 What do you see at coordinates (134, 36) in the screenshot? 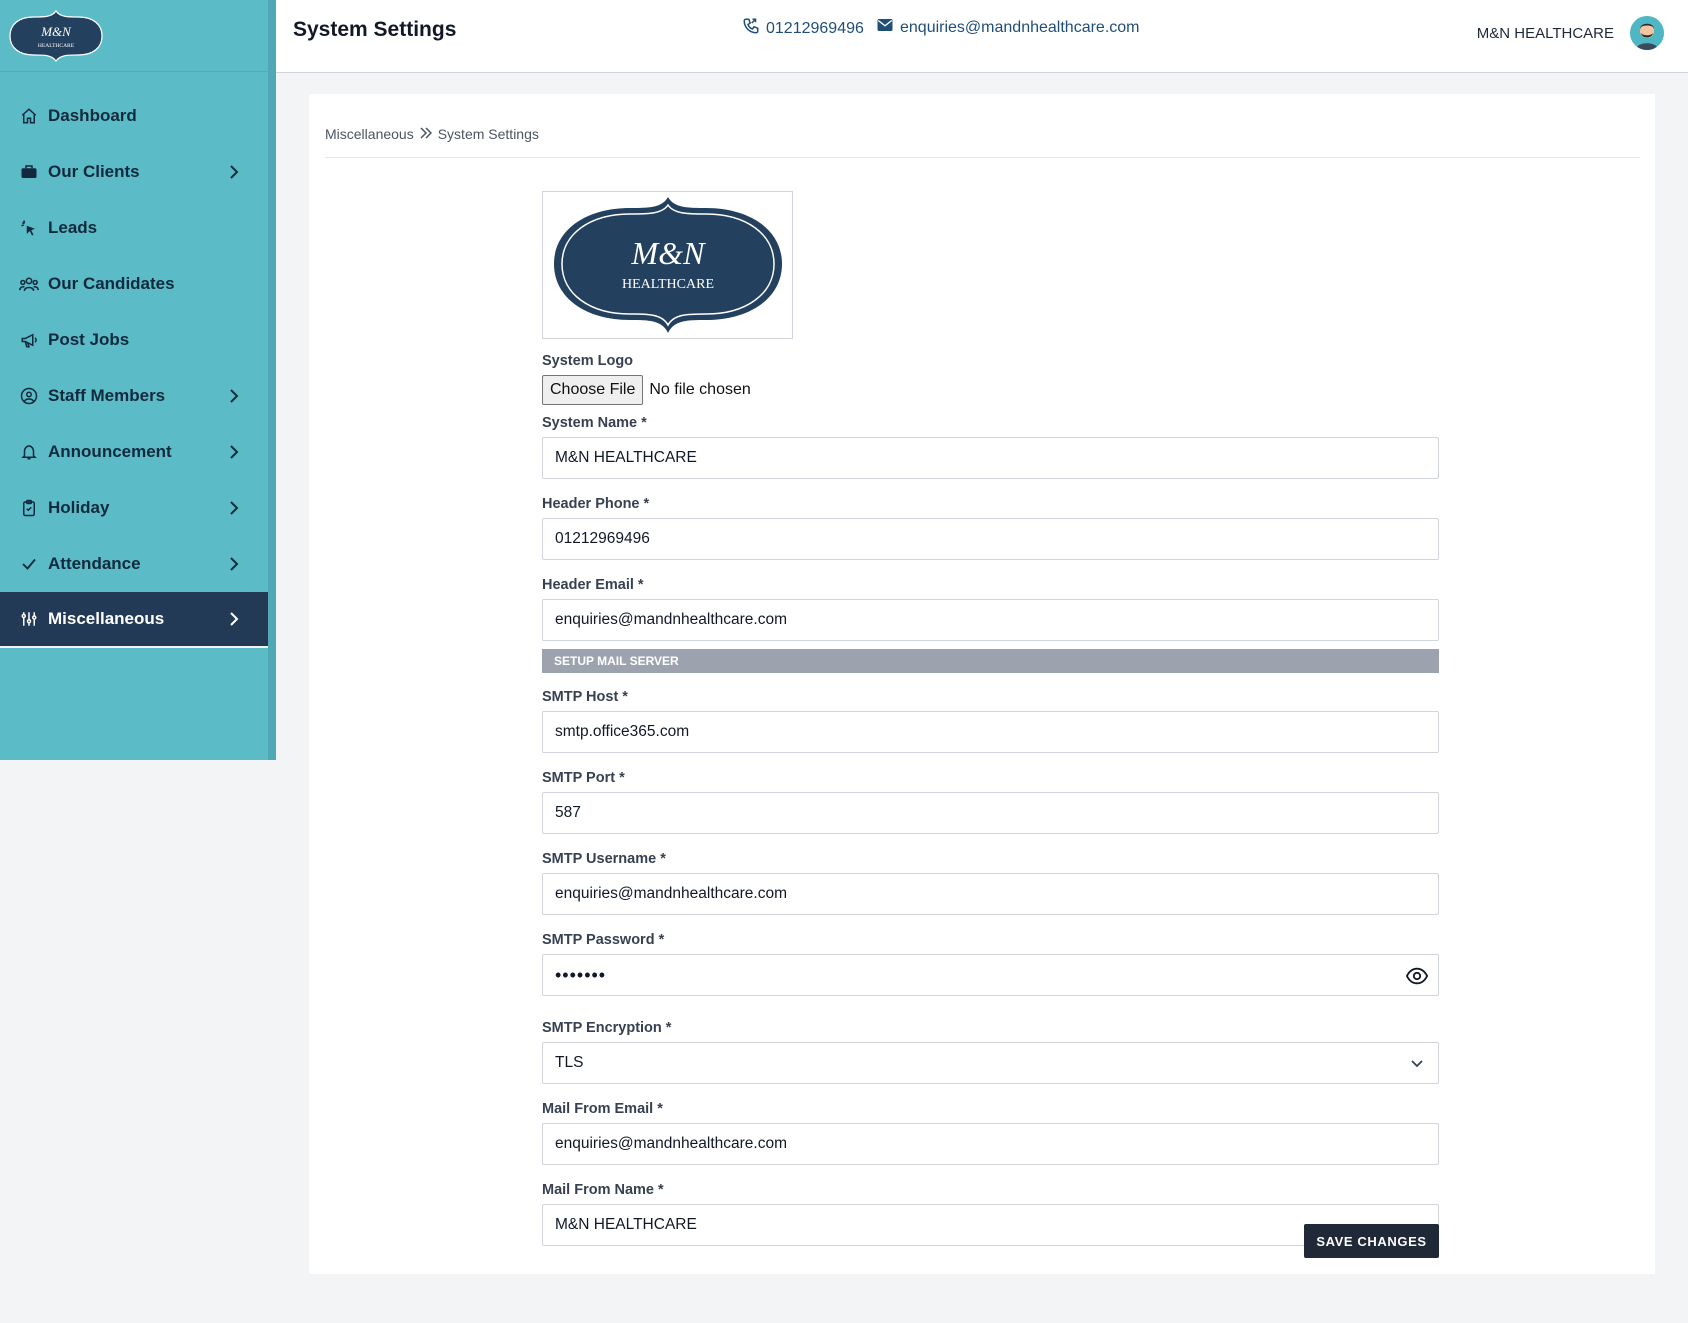
I see `brand-logo: M&N HEALTHCARE` at bounding box center [134, 36].